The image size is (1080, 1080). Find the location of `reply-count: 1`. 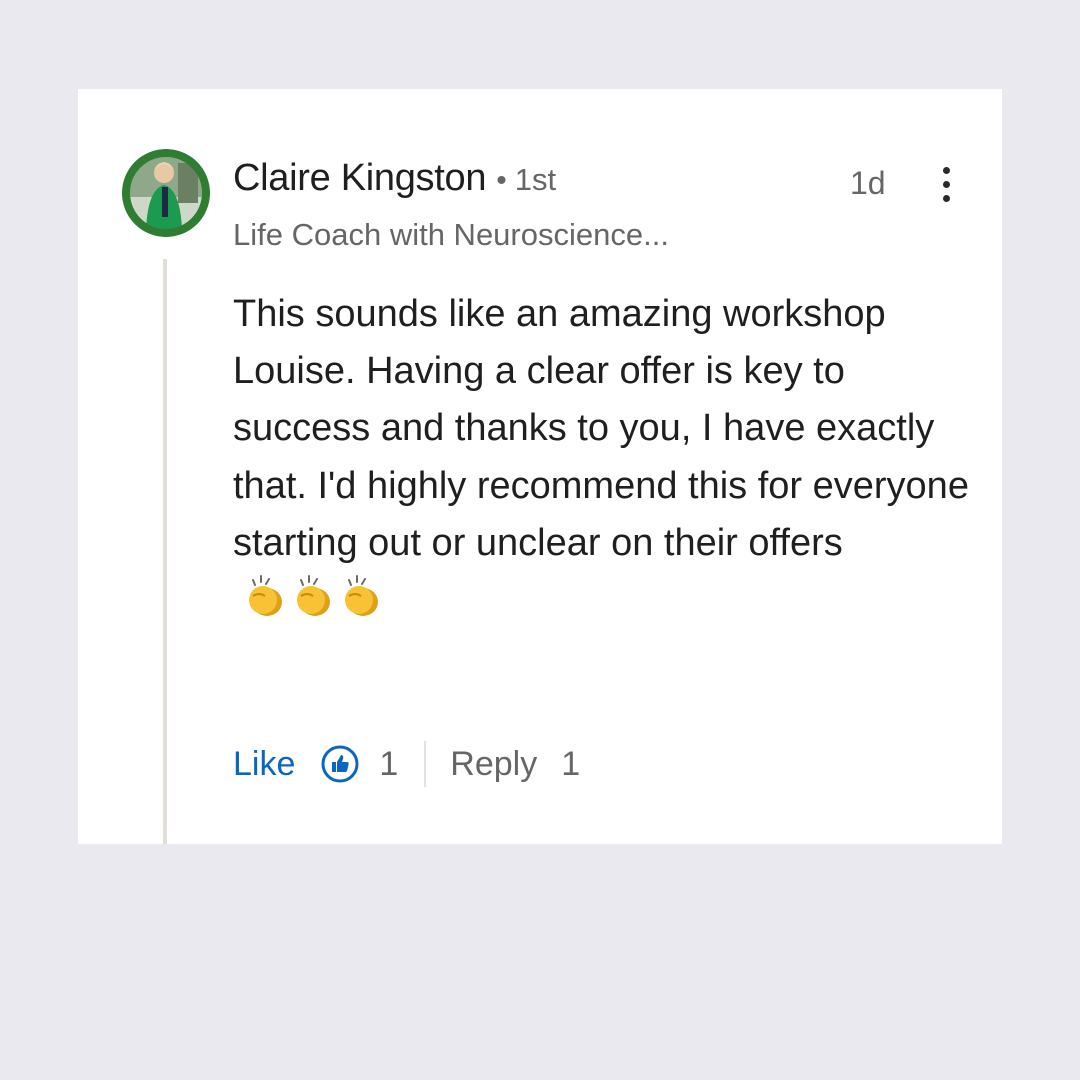

reply-count: 1 is located at coordinates (570, 764).